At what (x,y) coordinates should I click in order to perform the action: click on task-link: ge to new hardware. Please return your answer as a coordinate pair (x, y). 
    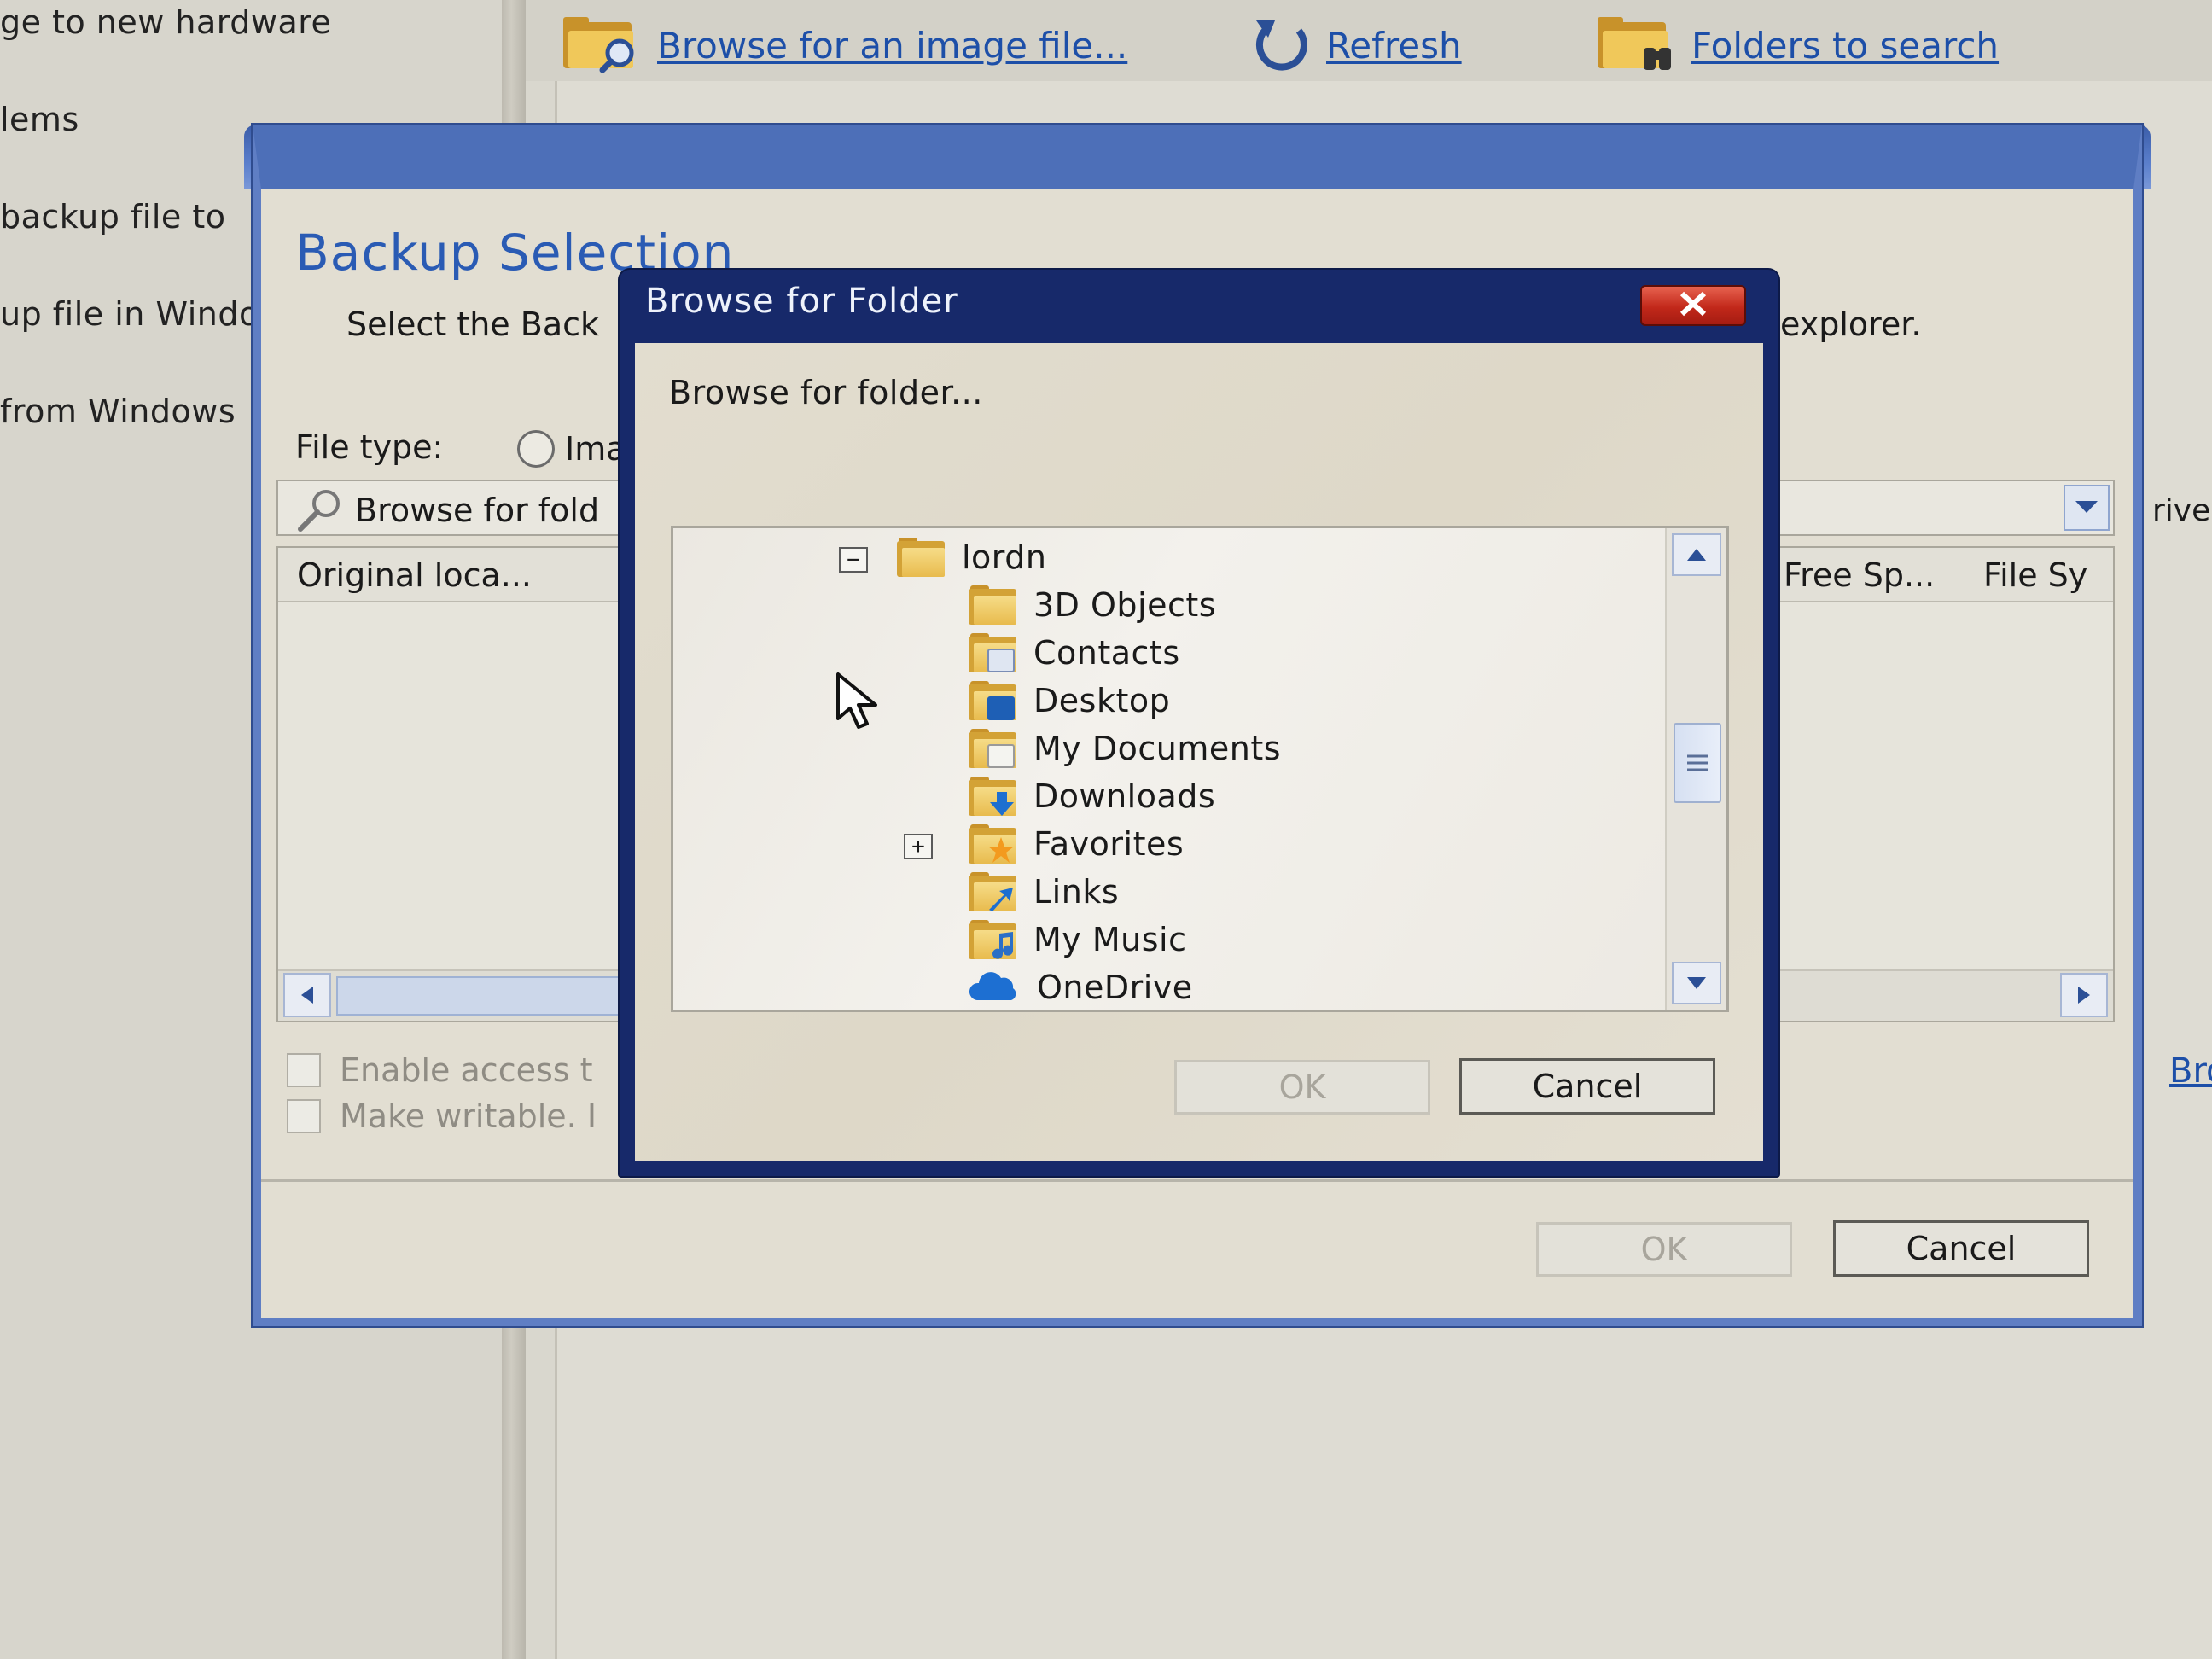
    Looking at the image, I should click on (165, 22).